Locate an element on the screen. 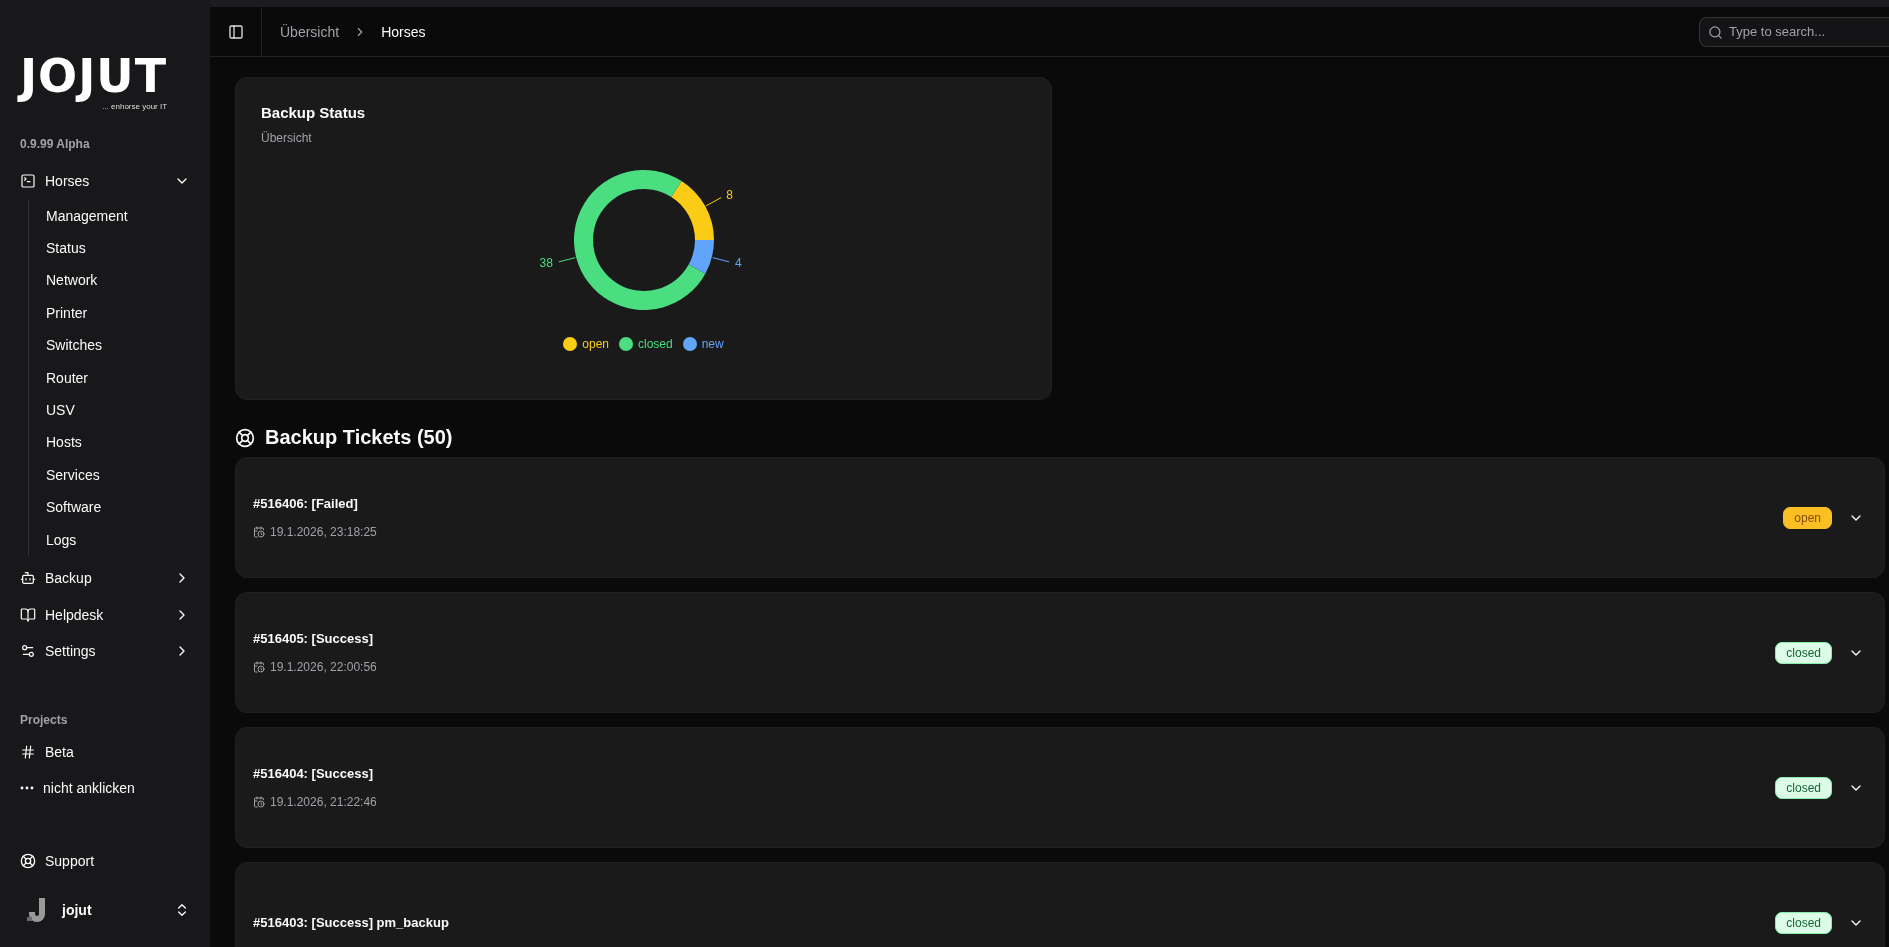 This screenshot has width=1889, height=947. user-menu: jojut is located at coordinates (108, 910).